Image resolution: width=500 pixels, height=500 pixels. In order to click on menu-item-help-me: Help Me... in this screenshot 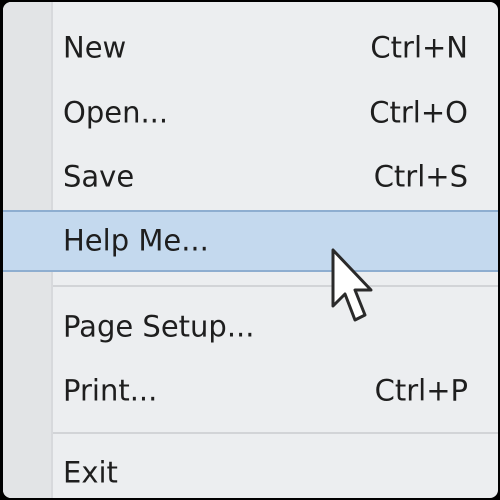, I will do `click(250, 241)`.